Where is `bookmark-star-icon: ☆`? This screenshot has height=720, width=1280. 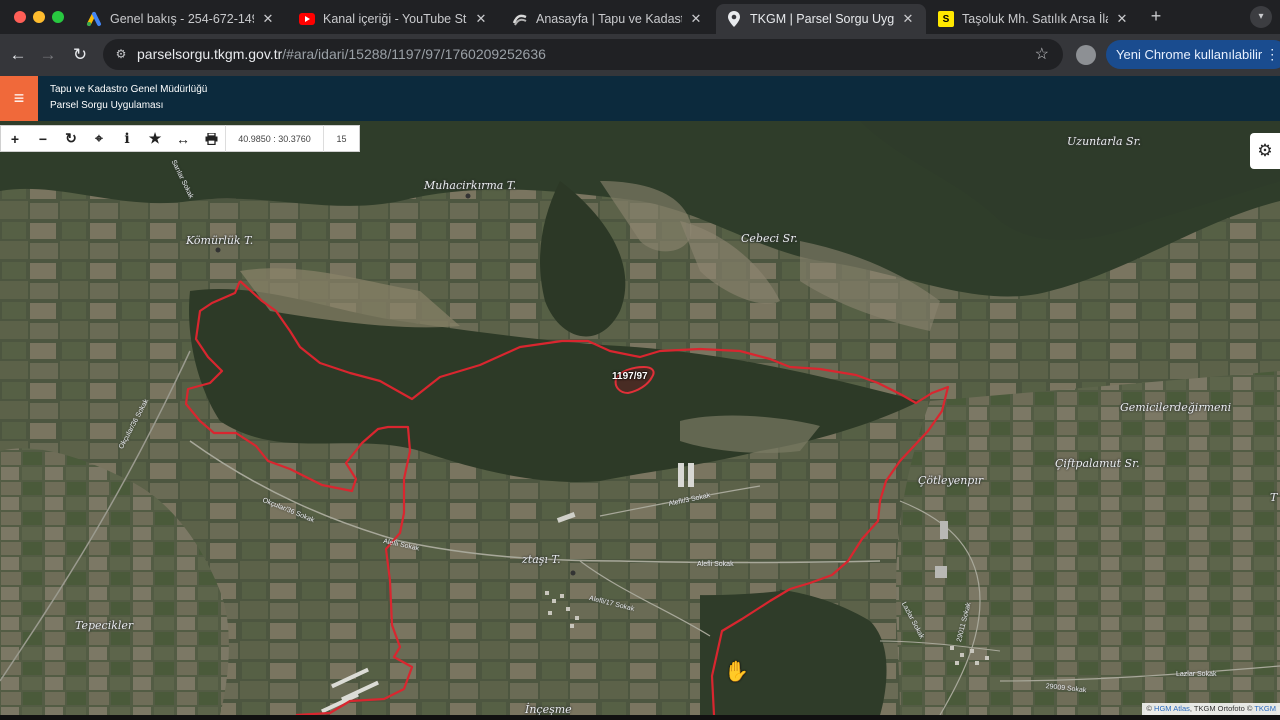
bookmark-star-icon: ☆ is located at coordinates (1042, 54).